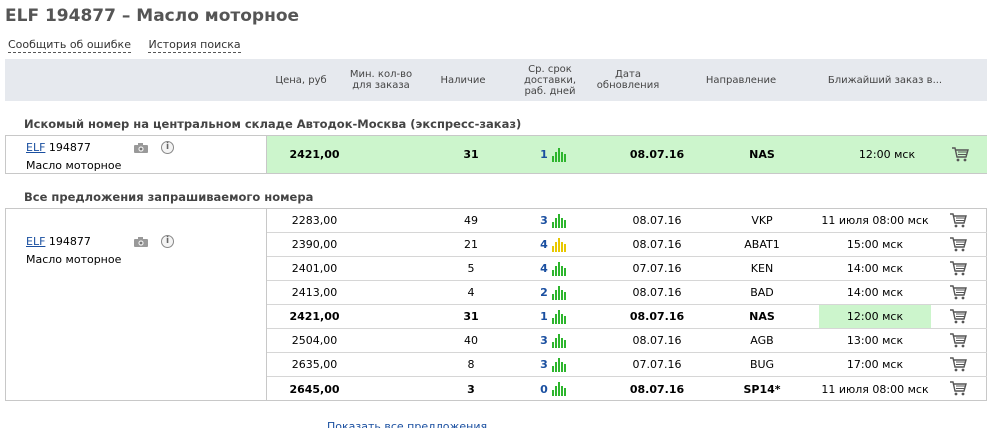 This screenshot has height=428, width=1007. I want to click on stock: 3, so click(471, 389).